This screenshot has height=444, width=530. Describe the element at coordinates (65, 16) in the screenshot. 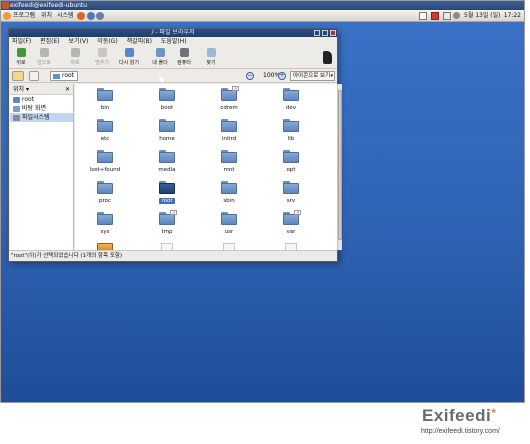

I see `menu-system: 시스템` at that location.